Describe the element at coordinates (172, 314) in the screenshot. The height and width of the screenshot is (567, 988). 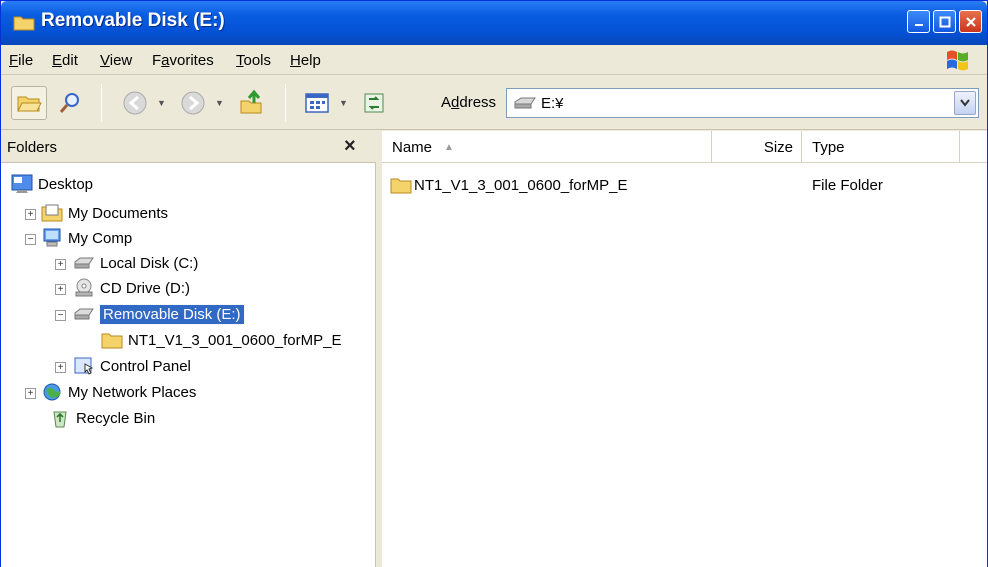
I see `tree-item-label-selected: Removable Disk (E:)` at that location.